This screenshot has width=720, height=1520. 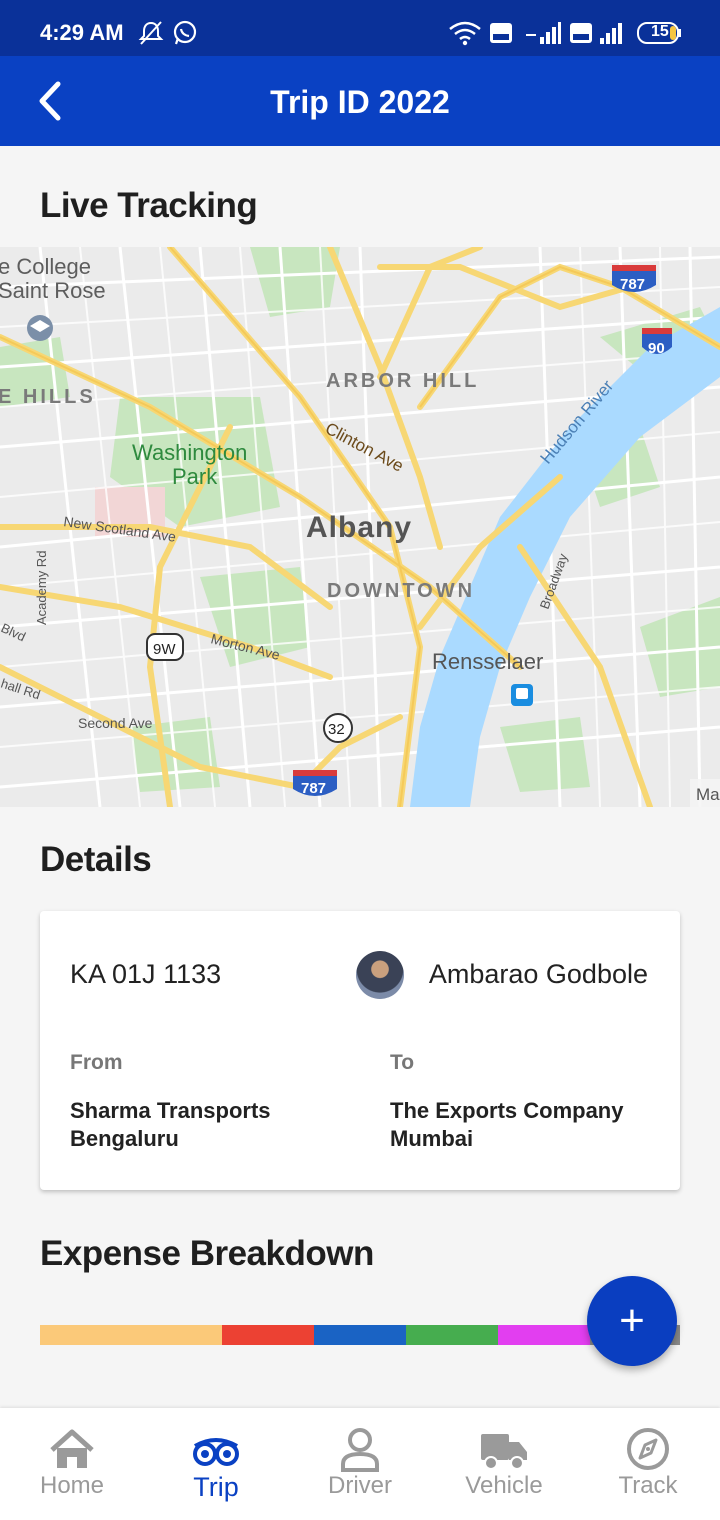 I want to click on driver-person-icon, so click(x=360, y=1450).